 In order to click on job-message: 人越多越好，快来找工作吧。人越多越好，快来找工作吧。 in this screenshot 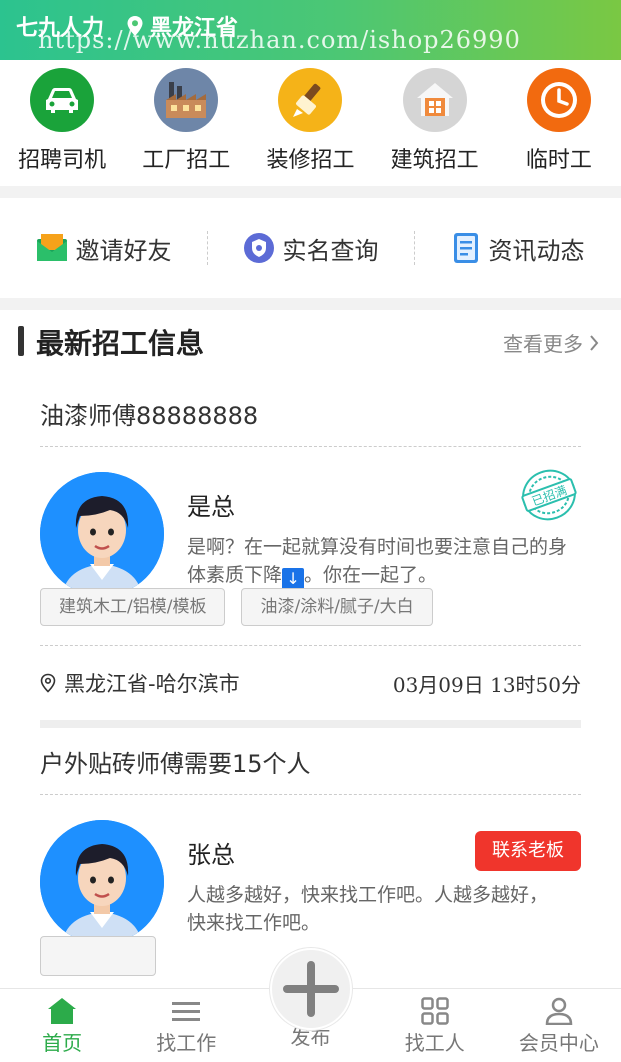, I will do `click(368, 909)`.